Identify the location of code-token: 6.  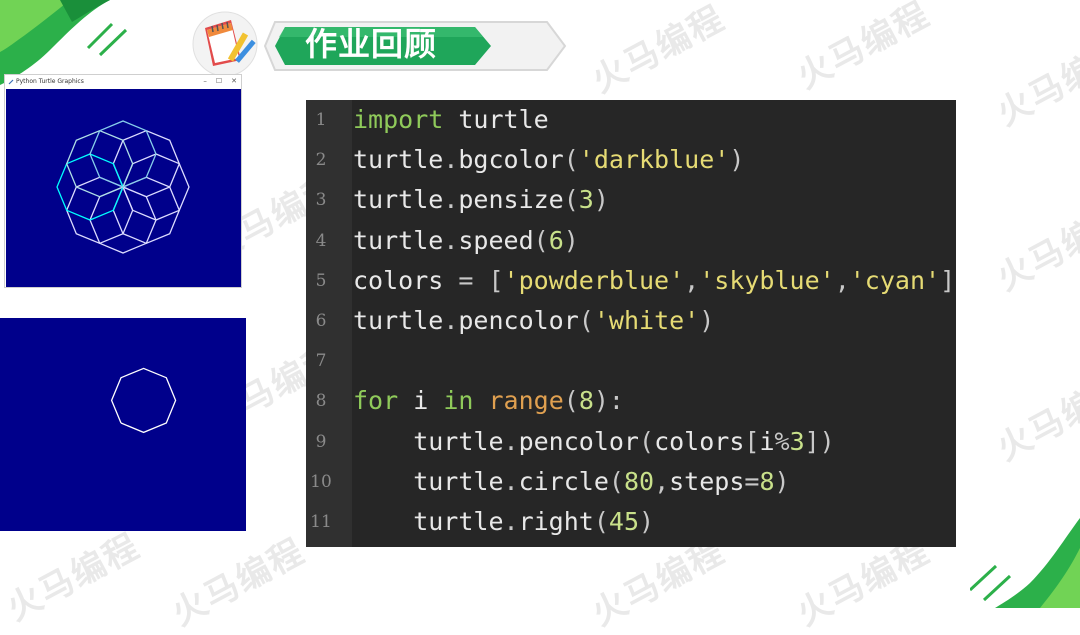
(556, 240).